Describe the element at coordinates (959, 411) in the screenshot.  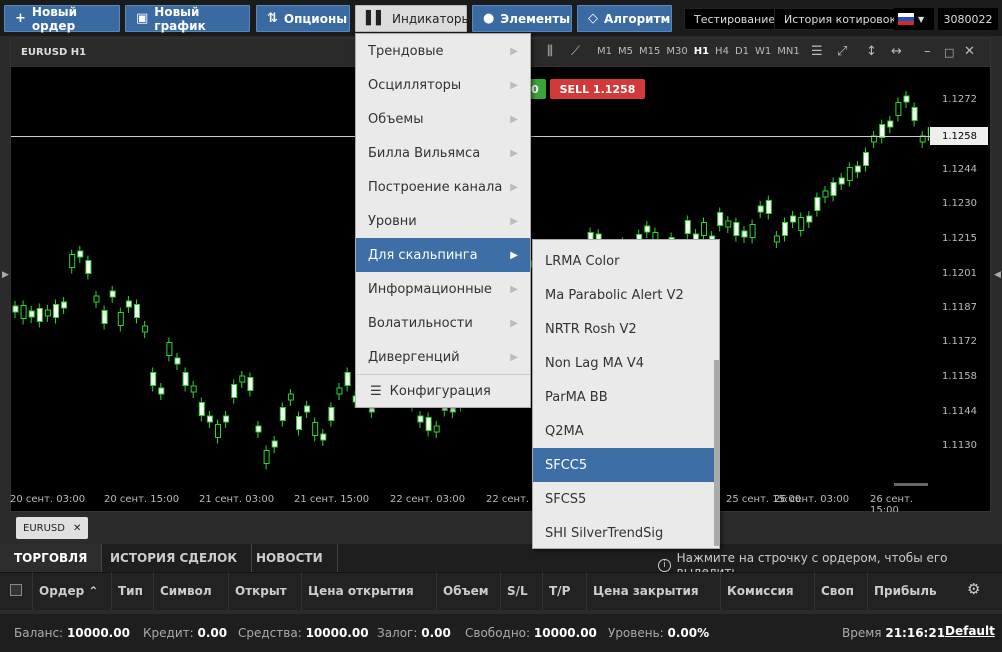
I see `price-tick: 1.1144` at that location.